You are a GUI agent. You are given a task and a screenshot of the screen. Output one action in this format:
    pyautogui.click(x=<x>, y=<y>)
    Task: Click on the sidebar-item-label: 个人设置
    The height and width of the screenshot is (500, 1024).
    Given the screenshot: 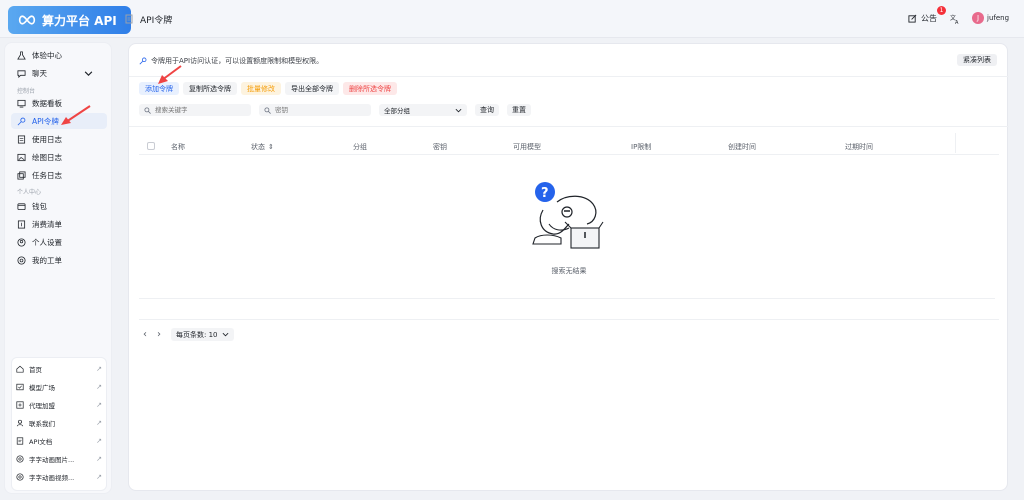 What is the action you would take?
    pyautogui.click(x=47, y=242)
    